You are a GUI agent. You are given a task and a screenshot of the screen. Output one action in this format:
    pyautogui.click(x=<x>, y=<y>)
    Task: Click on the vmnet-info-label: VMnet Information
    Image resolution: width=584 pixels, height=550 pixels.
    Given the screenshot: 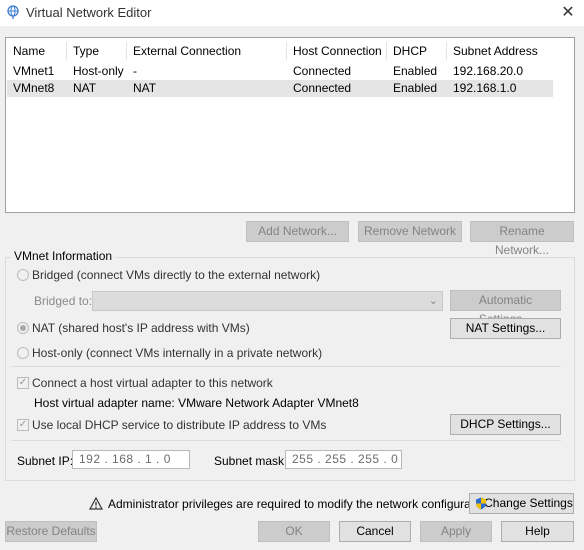 What is the action you would take?
    pyautogui.click(x=63, y=256)
    